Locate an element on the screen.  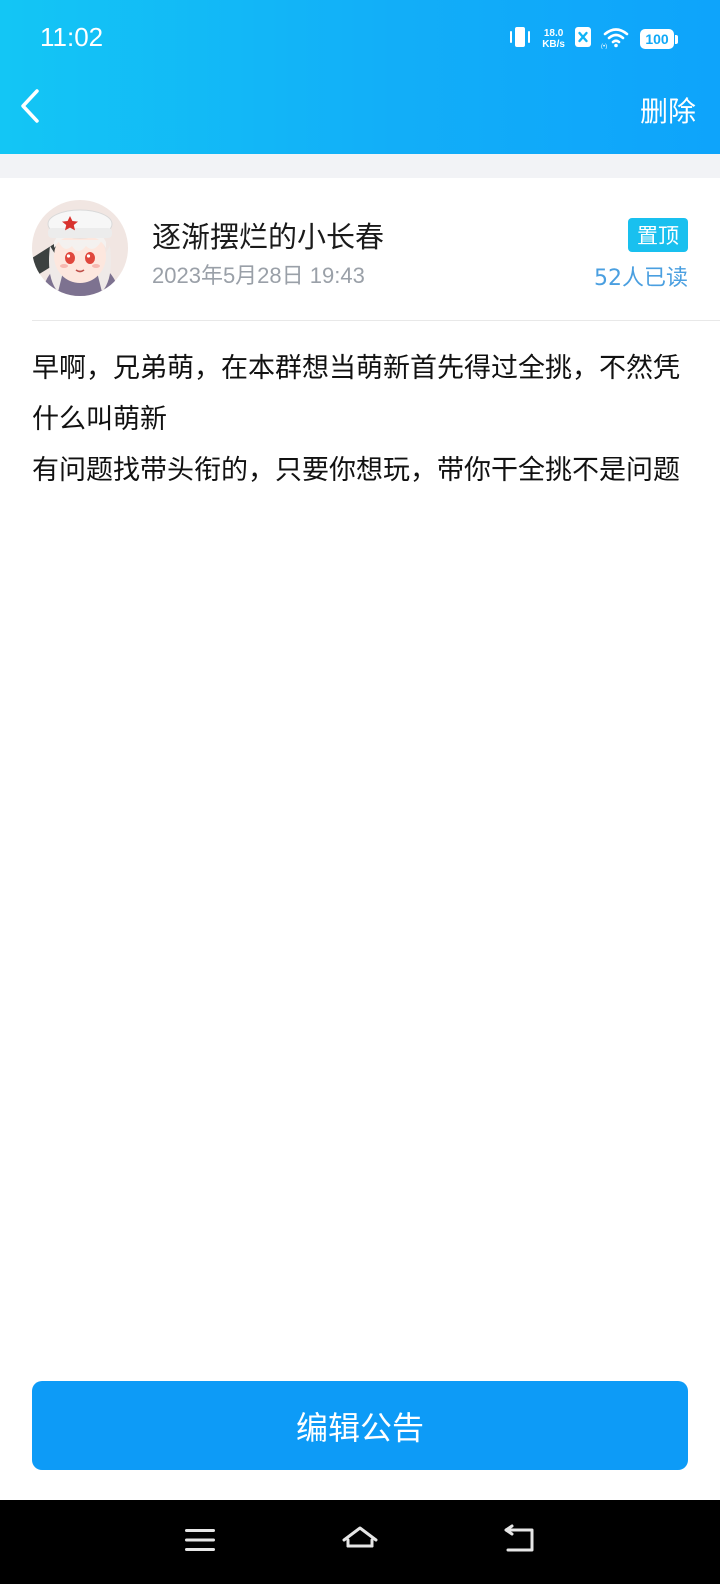
home-button is located at coordinates (360, 1542).